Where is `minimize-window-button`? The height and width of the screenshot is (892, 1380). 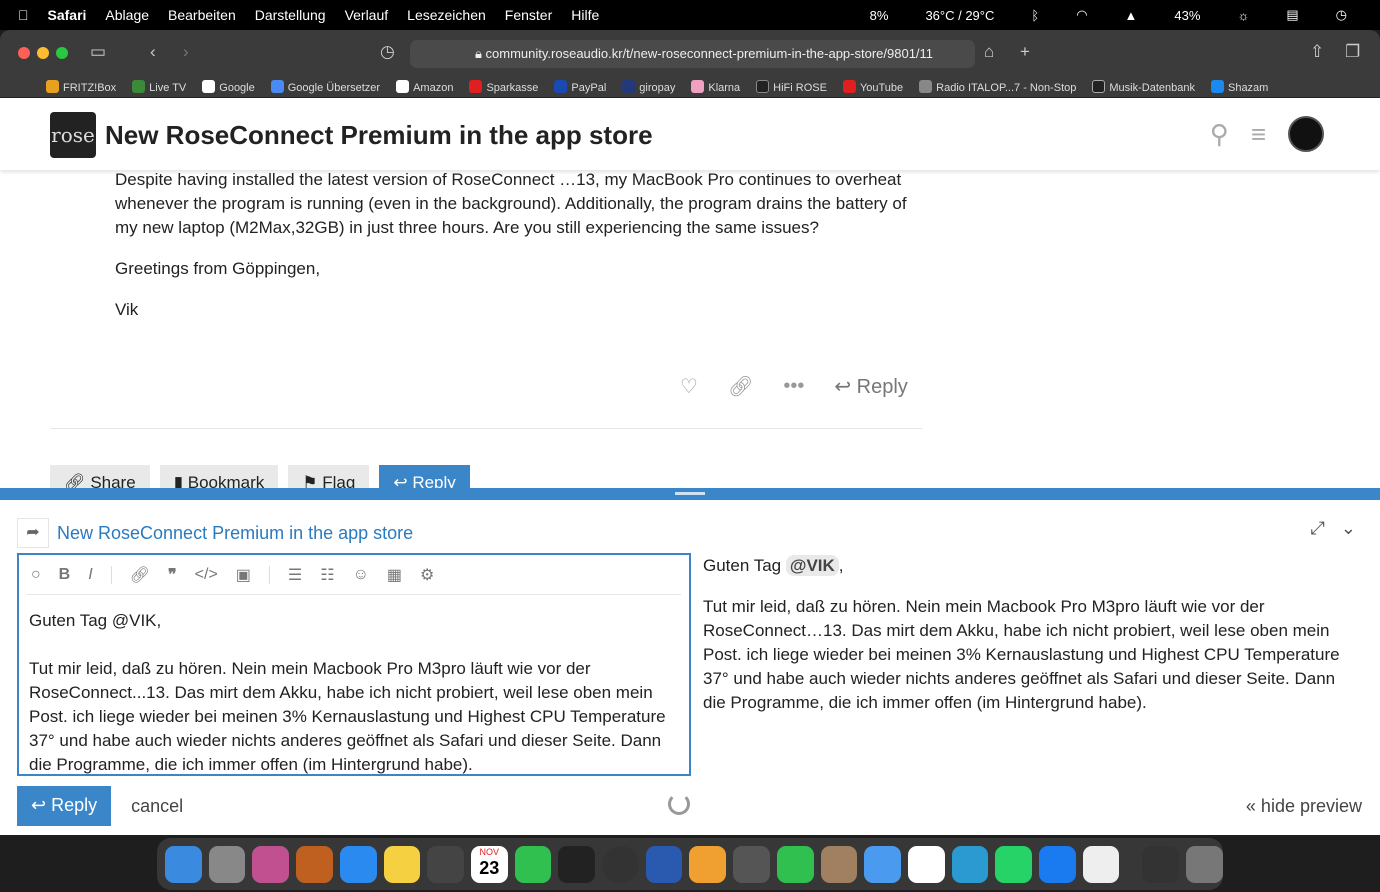 minimize-window-button is located at coordinates (43, 53).